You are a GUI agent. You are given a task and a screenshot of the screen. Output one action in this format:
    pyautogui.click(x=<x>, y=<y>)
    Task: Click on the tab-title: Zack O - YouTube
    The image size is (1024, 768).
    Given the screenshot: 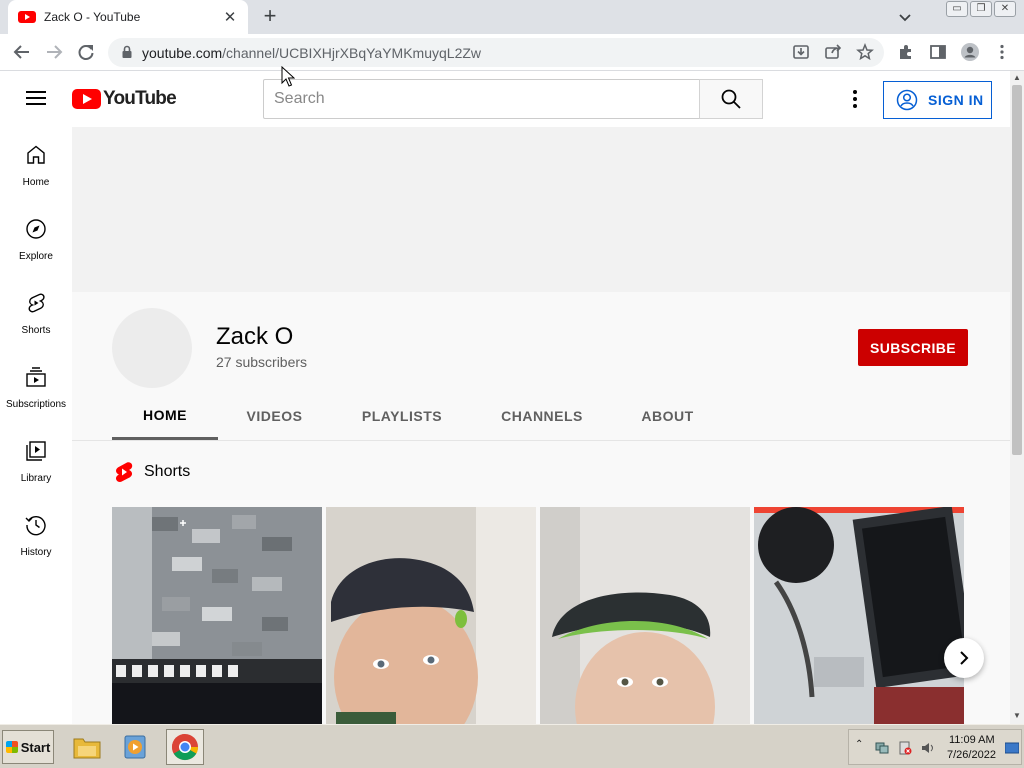 What is the action you would take?
    pyautogui.click(x=92, y=17)
    